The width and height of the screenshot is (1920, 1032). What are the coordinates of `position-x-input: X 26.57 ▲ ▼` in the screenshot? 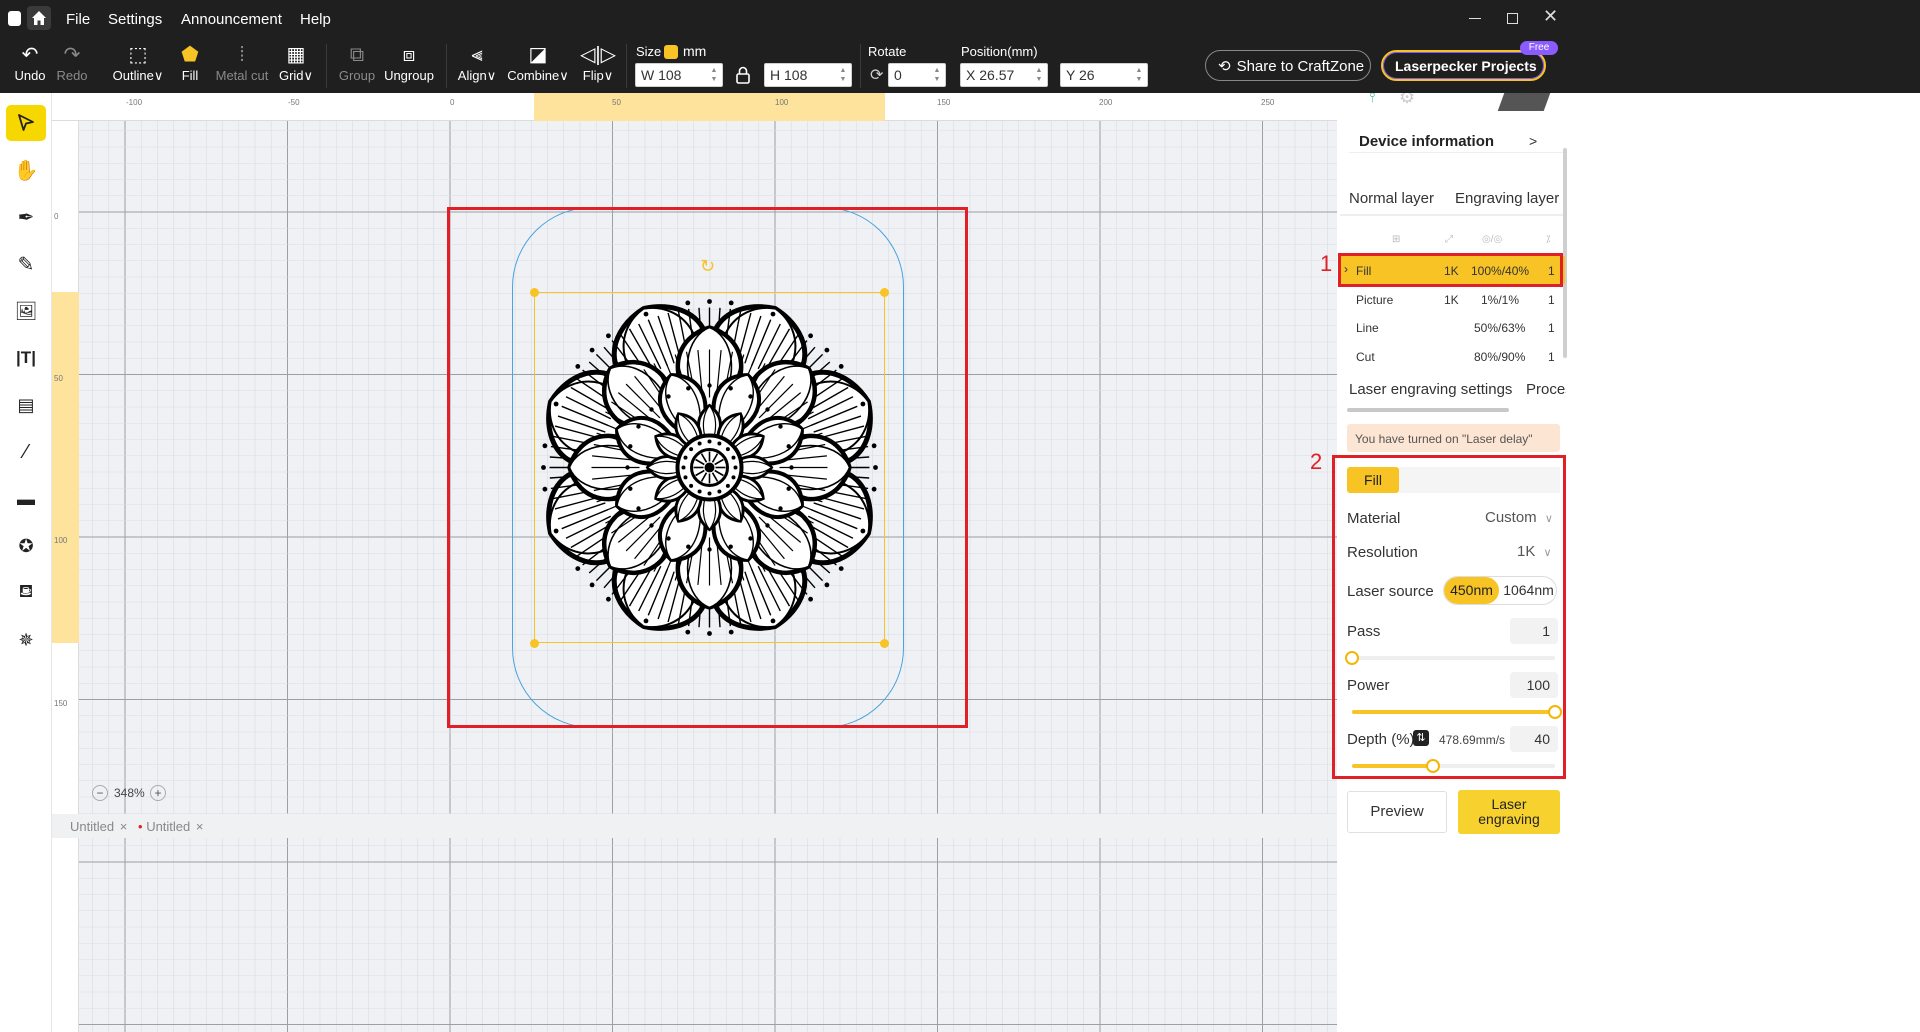 It's located at (1004, 75).